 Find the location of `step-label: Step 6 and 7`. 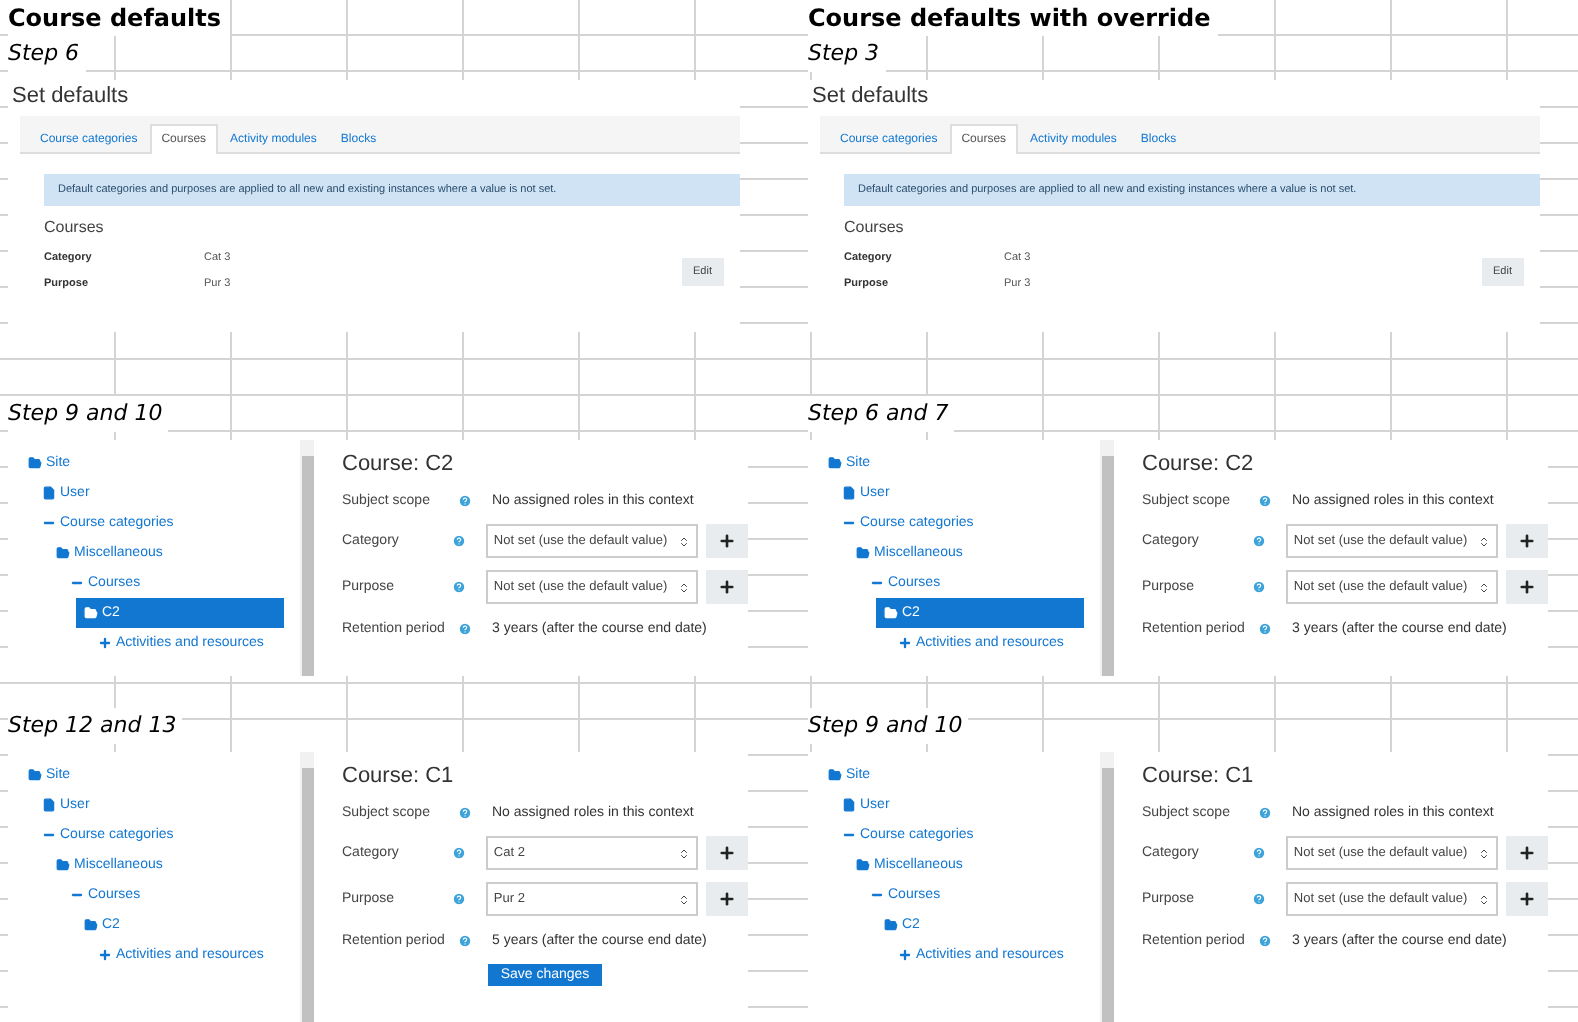

step-label: Step 6 and 7 is located at coordinates (881, 414).